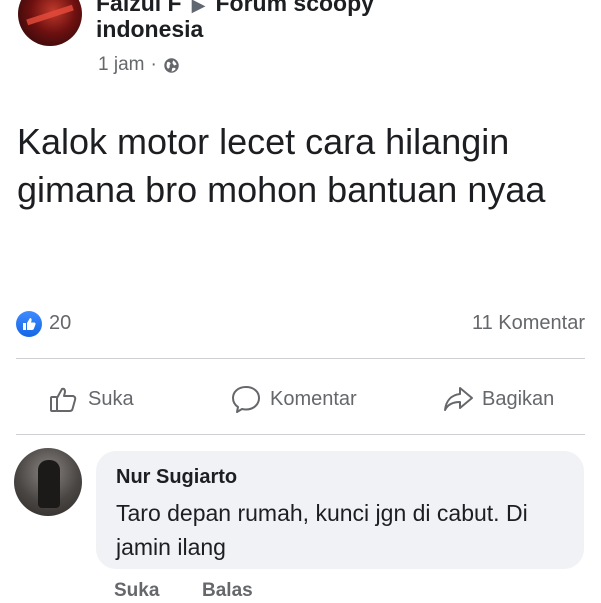 Image resolution: width=601 pixels, height=603 pixels. I want to click on post-meta: 1 jam ·, so click(139, 65).